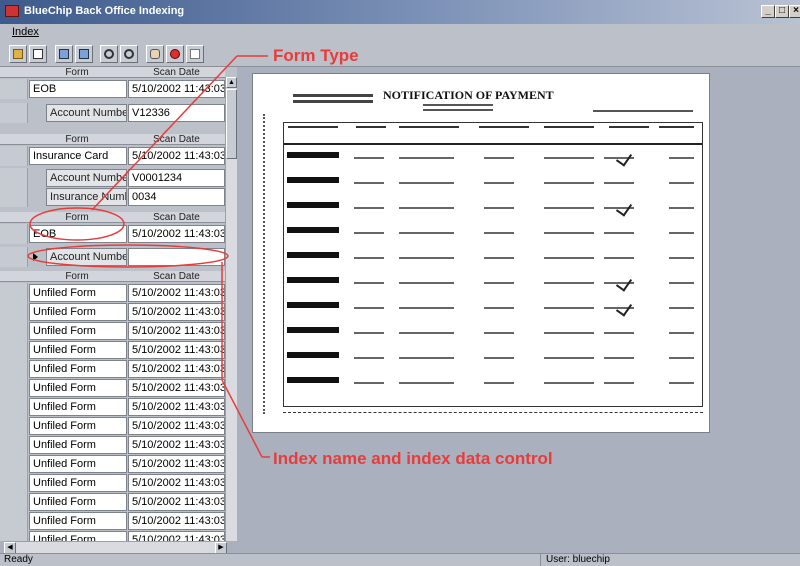 The height and width of the screenshot is (566, 800). I want to click on index-row: Account Number, so click(112, 257).